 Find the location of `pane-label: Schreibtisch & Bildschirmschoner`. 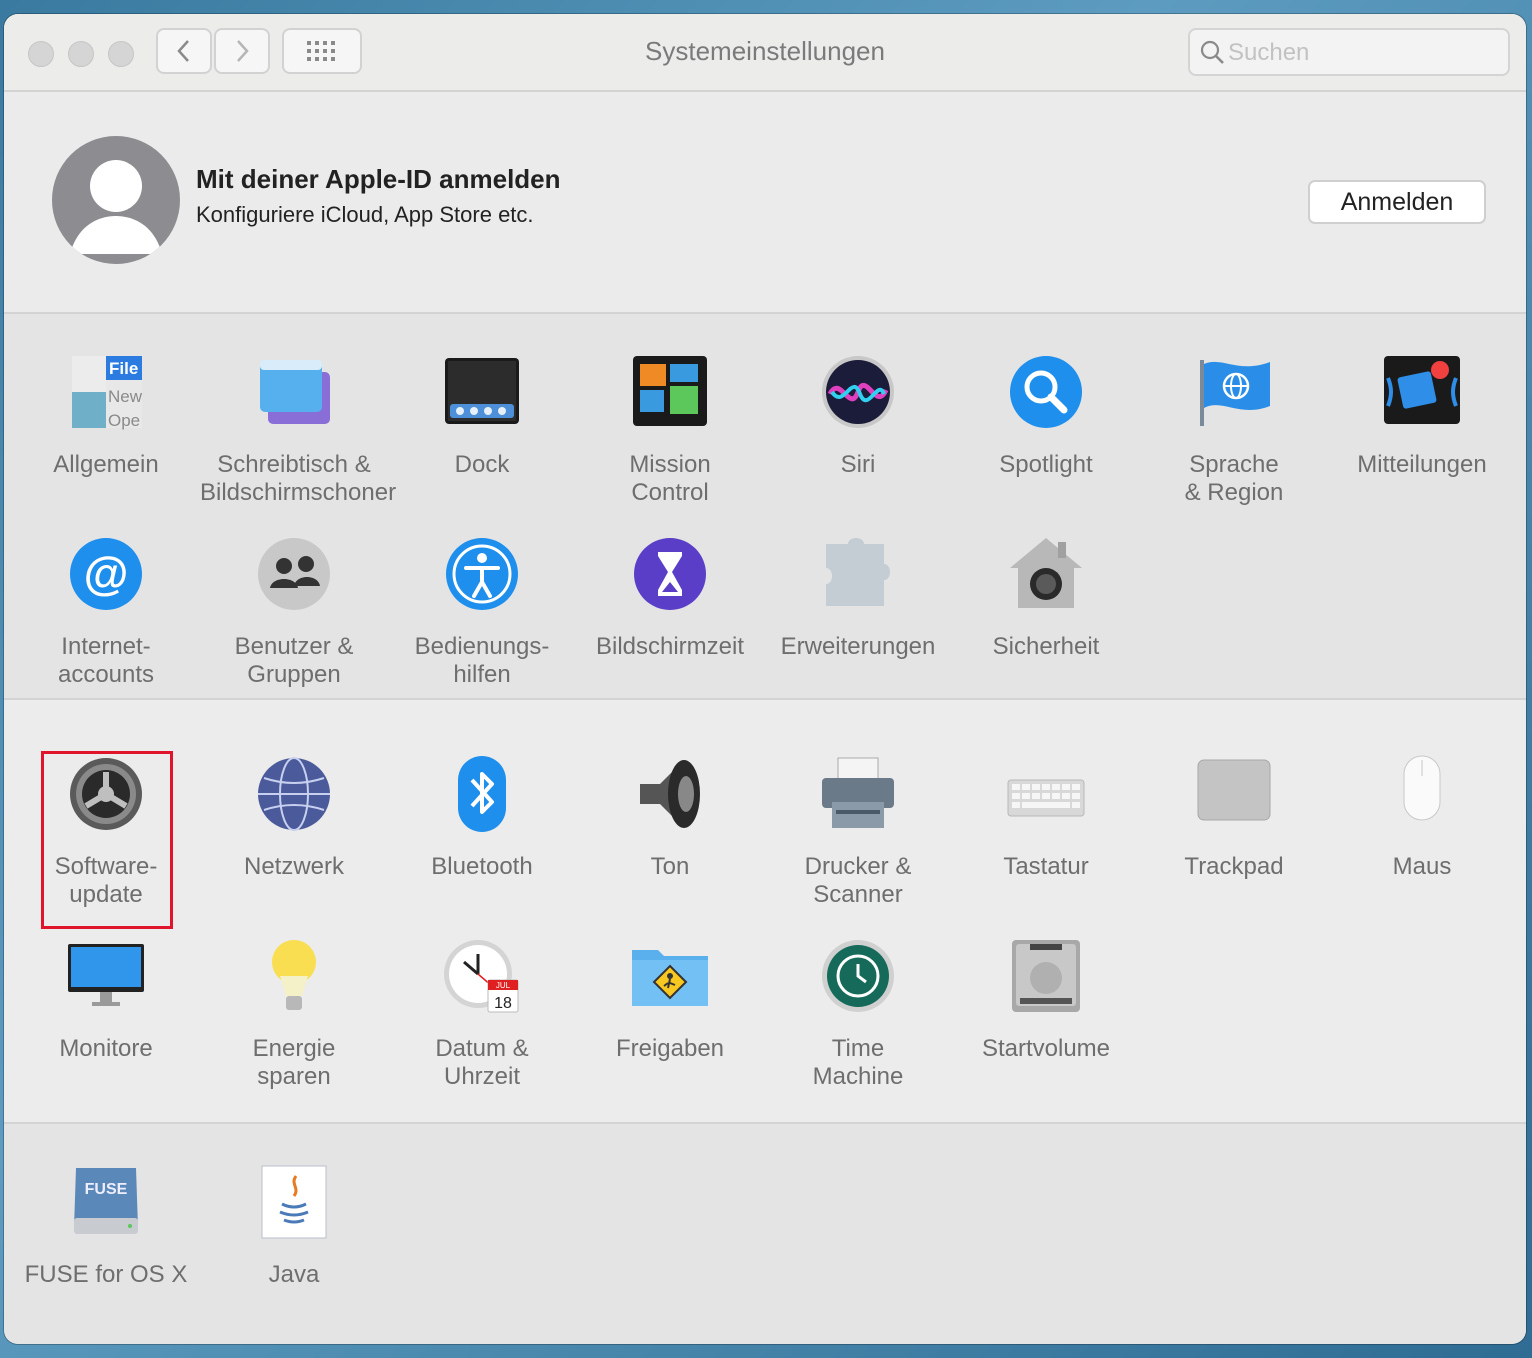

pane-label: Schreibtisch & Bildschirmschoner is located at coordinates (298, 478).